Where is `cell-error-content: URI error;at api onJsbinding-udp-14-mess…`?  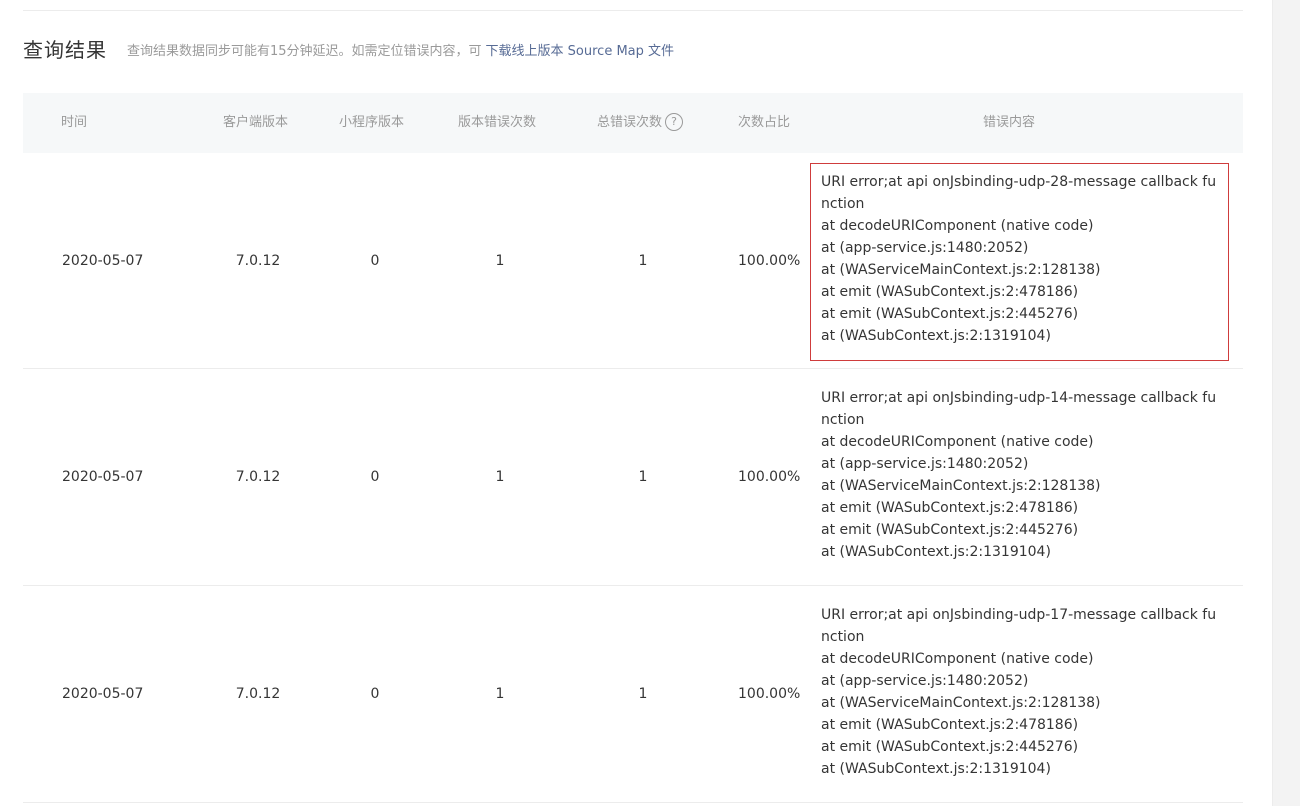 cell-error-content: URI error;at api onJsbinding-udp-14-mess… is located at coordinates (1019, 478).